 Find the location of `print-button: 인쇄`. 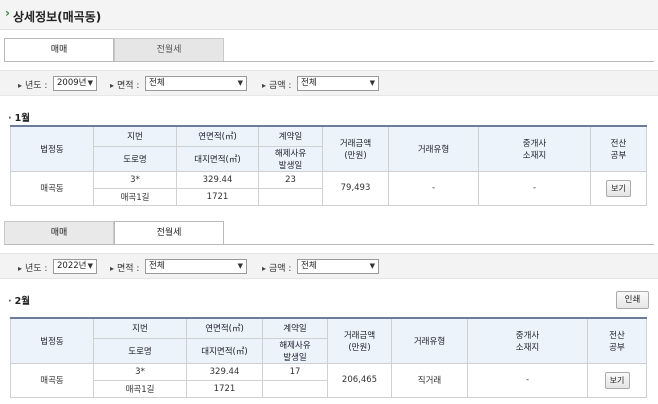

print-button: 인쇄 is located at coordinates (632, 300).